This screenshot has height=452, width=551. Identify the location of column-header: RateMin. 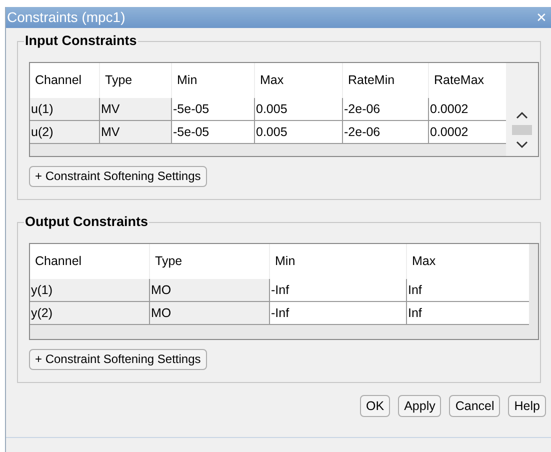
(386, 80).